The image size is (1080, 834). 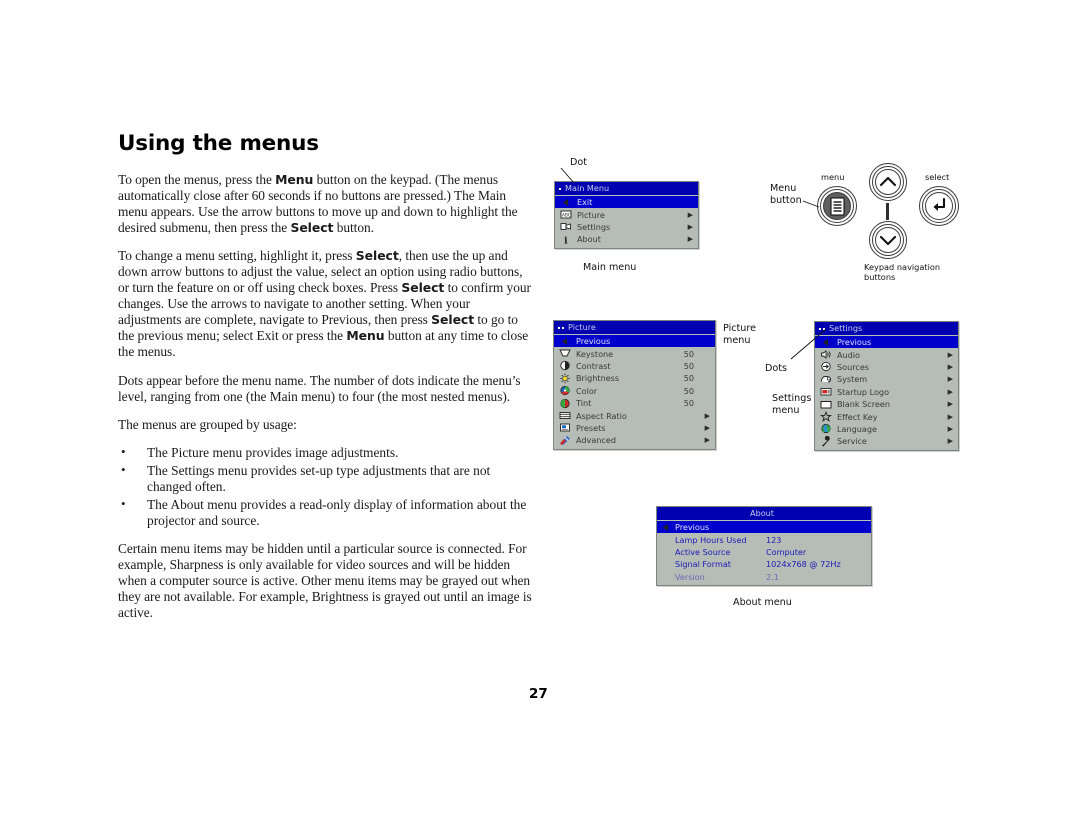 What do you see at coordinates (886, 416) in the screenshot?
I see `osd-row-effect-key: Effect Key ▶` at bounding box center [886, 416].